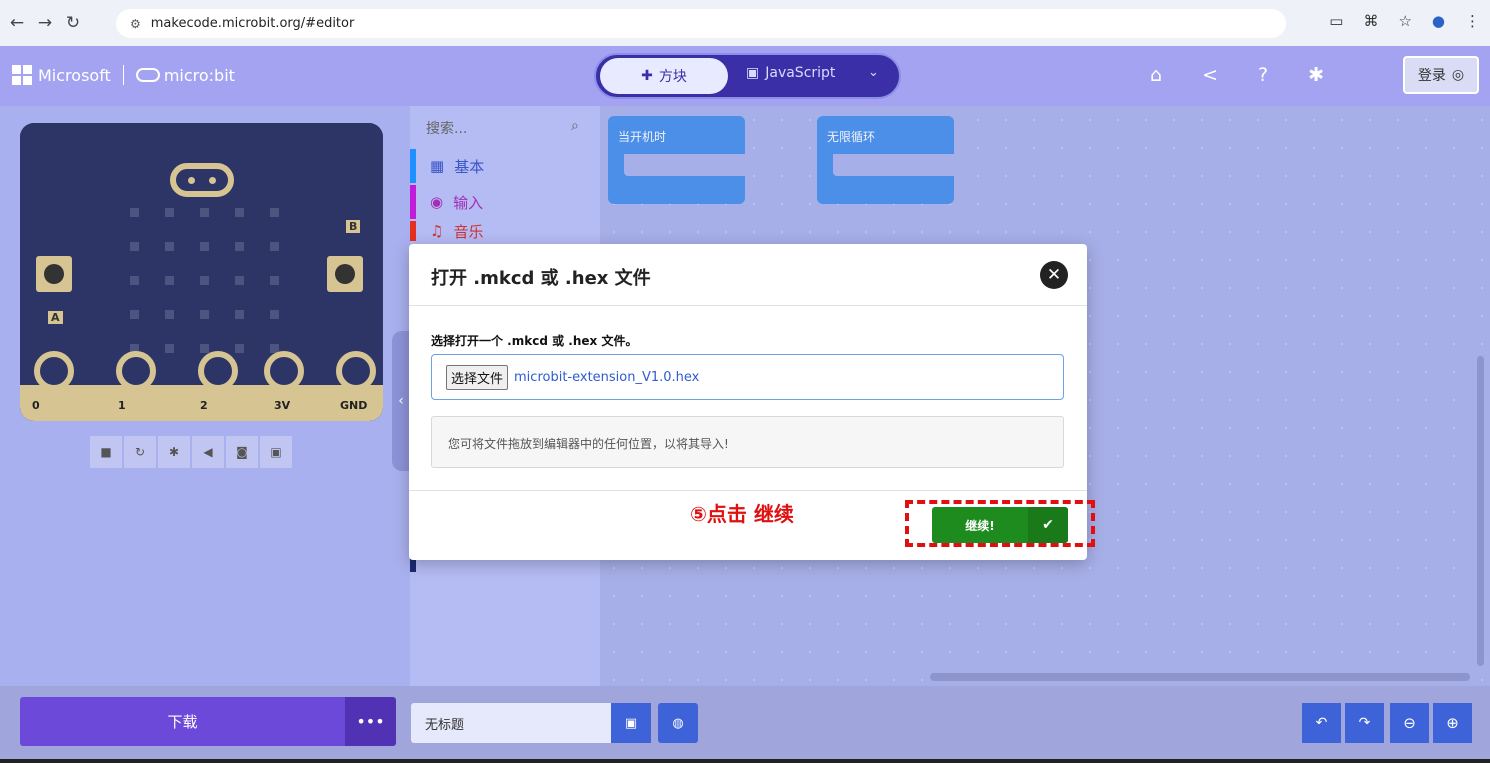  I want to click on on-start-block: 当开机时, so click(676, 160).